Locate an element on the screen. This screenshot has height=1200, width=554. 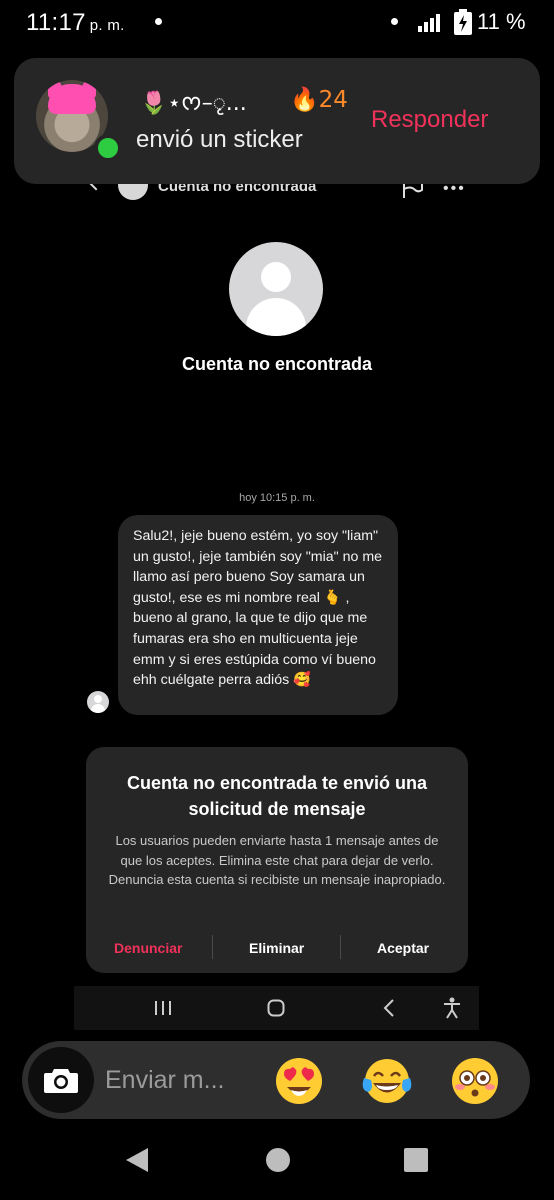
profile-name: Cuenta no encontrada is located at coordinates (277, 364).